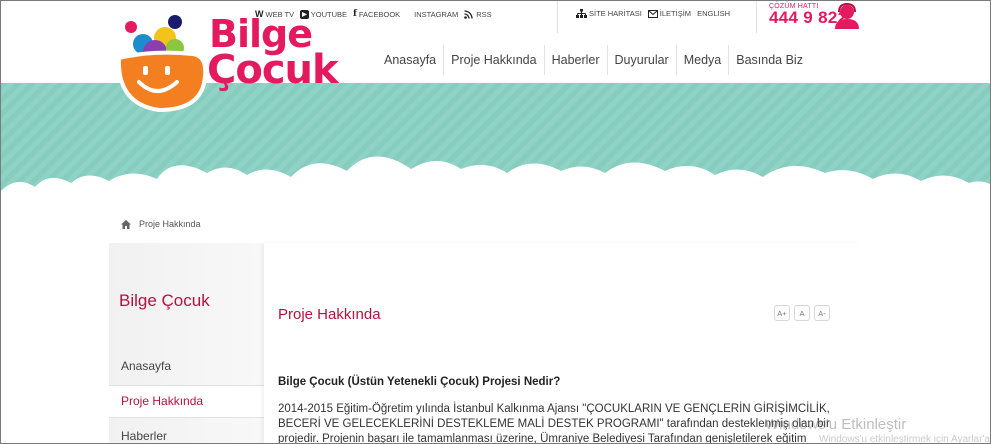 This screenshot has width=991, height=444. What do you see at coordinates (581, 13) in the screenshot?
I see `sitemap-icon` at bounding box center [581, 13].